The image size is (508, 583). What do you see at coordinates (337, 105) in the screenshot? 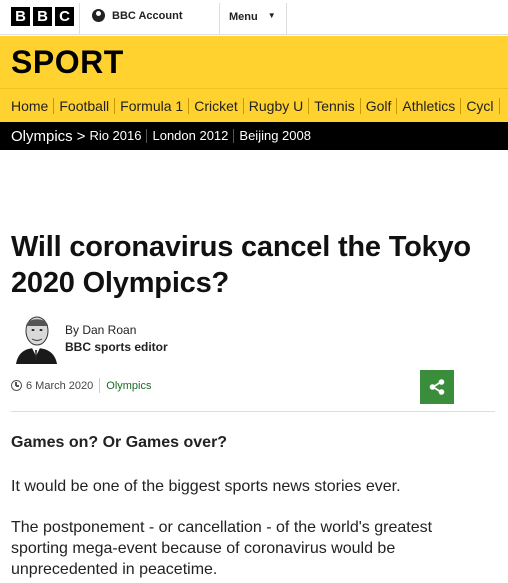
I see `nav-item-tennis: Tennis` at bounding box center [337, 105].